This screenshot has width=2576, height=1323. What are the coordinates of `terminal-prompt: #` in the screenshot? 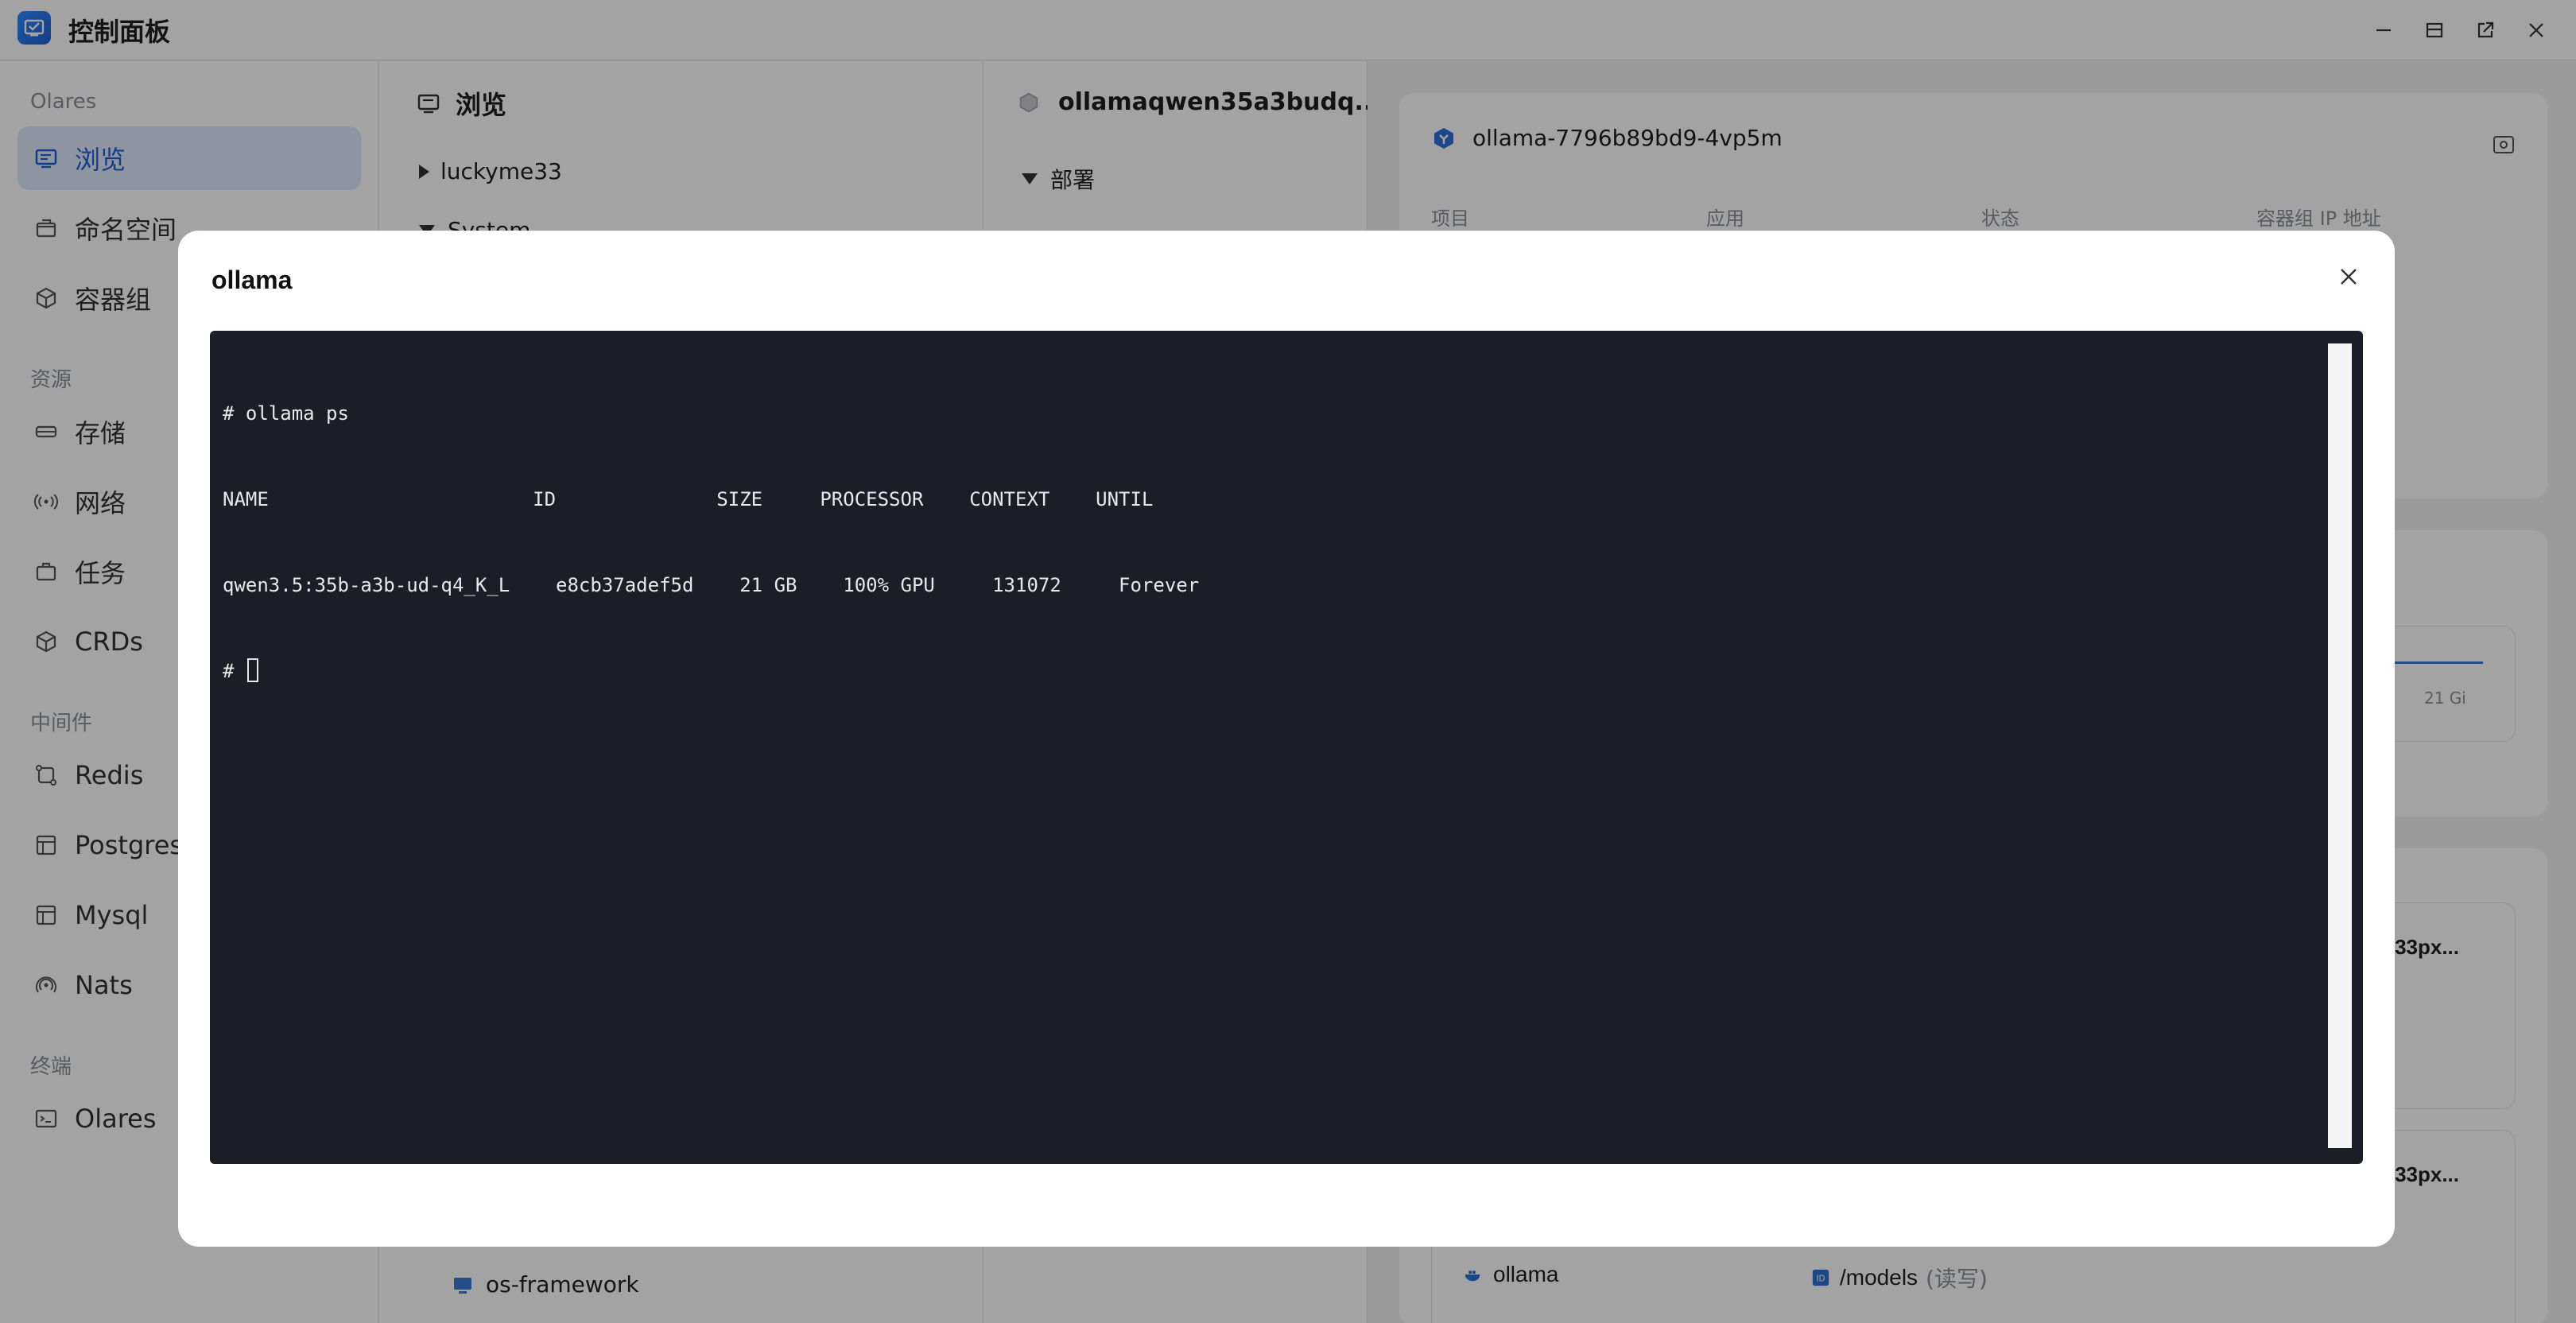 It's located at (234, 671).